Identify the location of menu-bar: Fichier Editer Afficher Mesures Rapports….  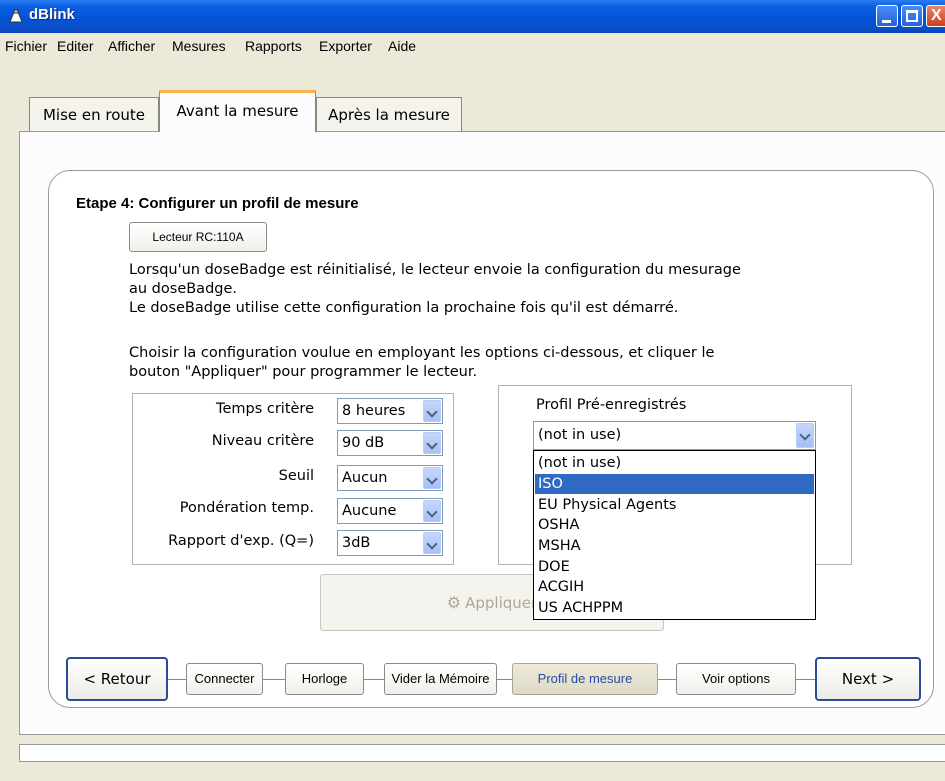
(472, 46).